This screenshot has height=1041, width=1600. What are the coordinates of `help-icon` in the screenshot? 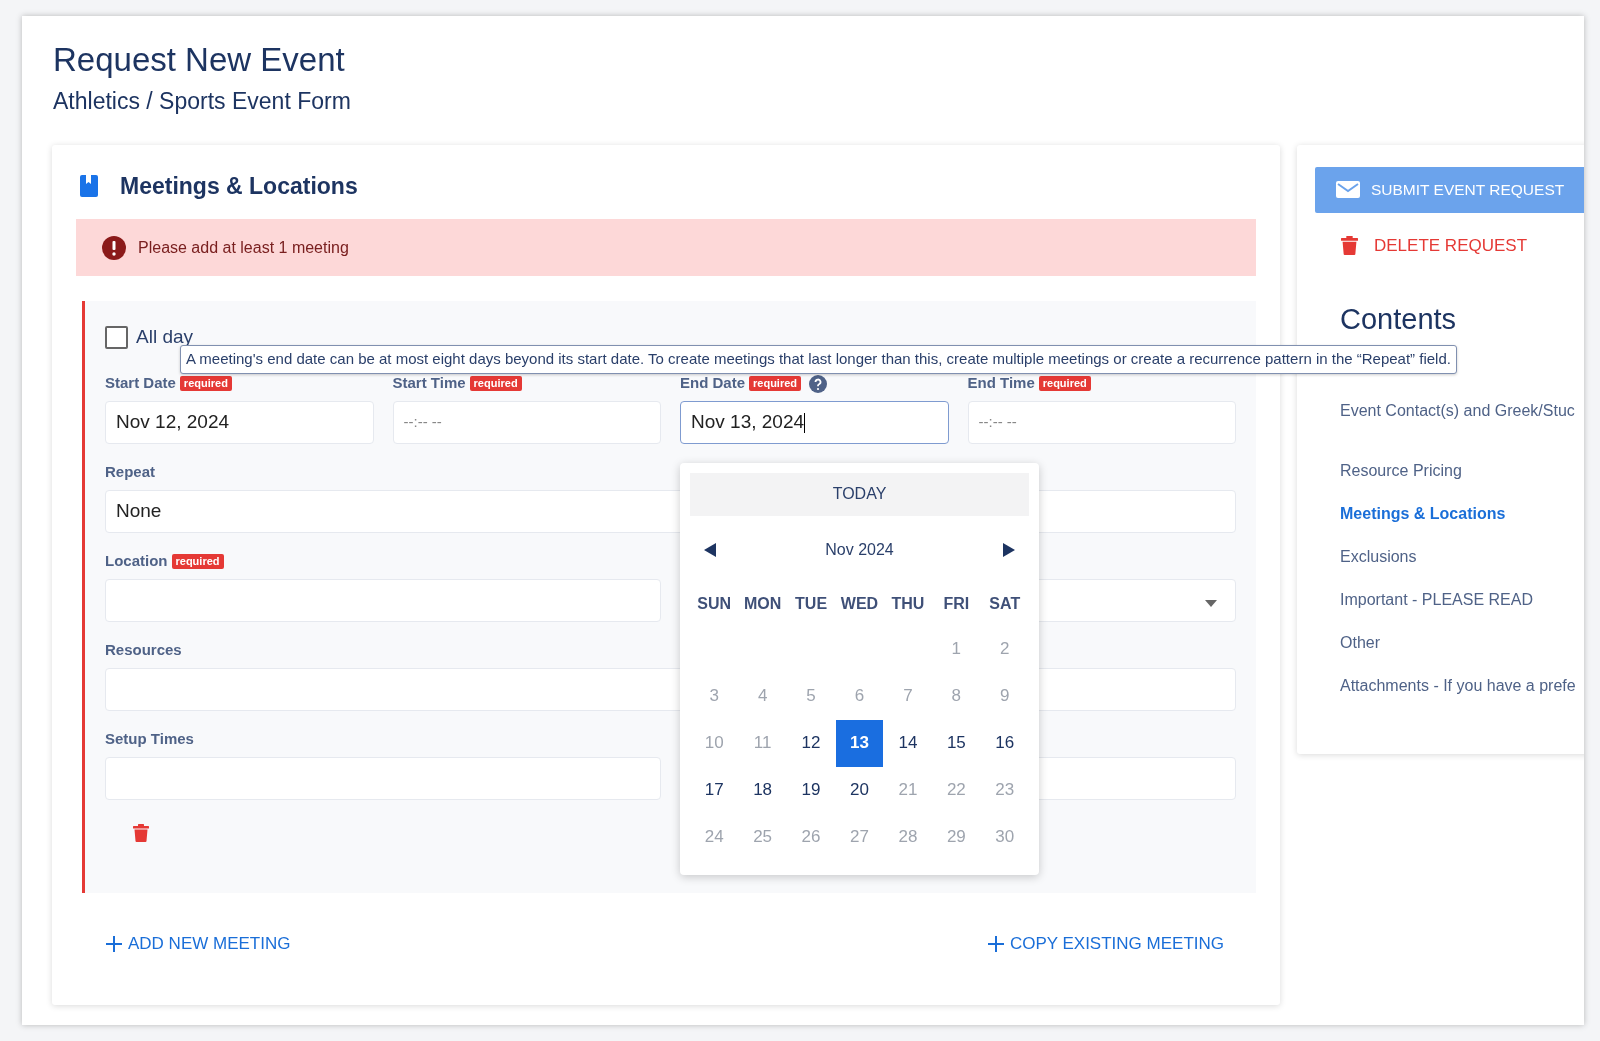 It's located at (818, 383).